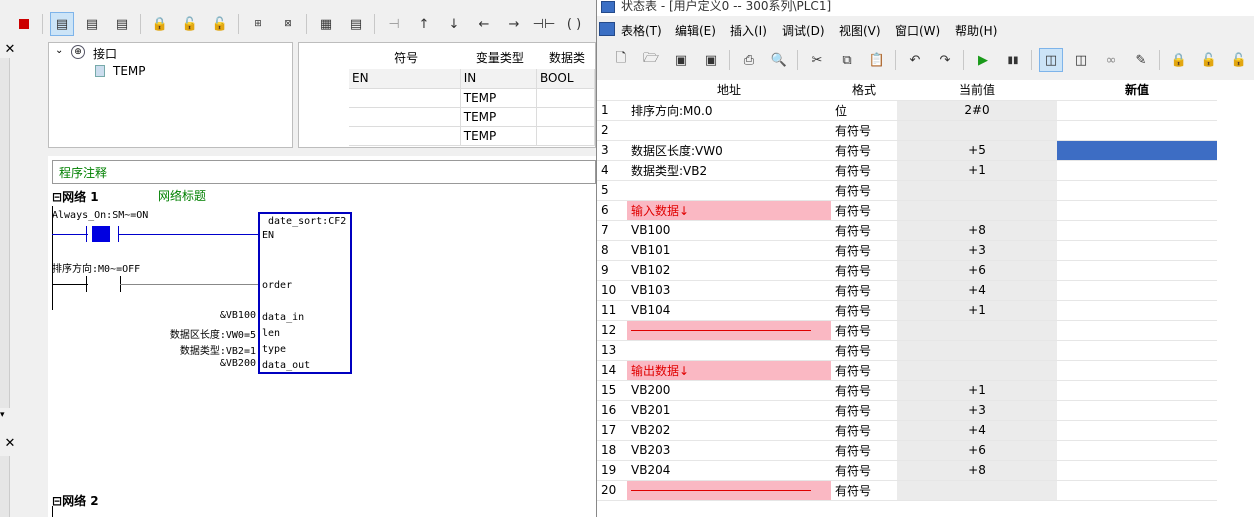  I want to click on save-icon: ▣, so click(681, 60).